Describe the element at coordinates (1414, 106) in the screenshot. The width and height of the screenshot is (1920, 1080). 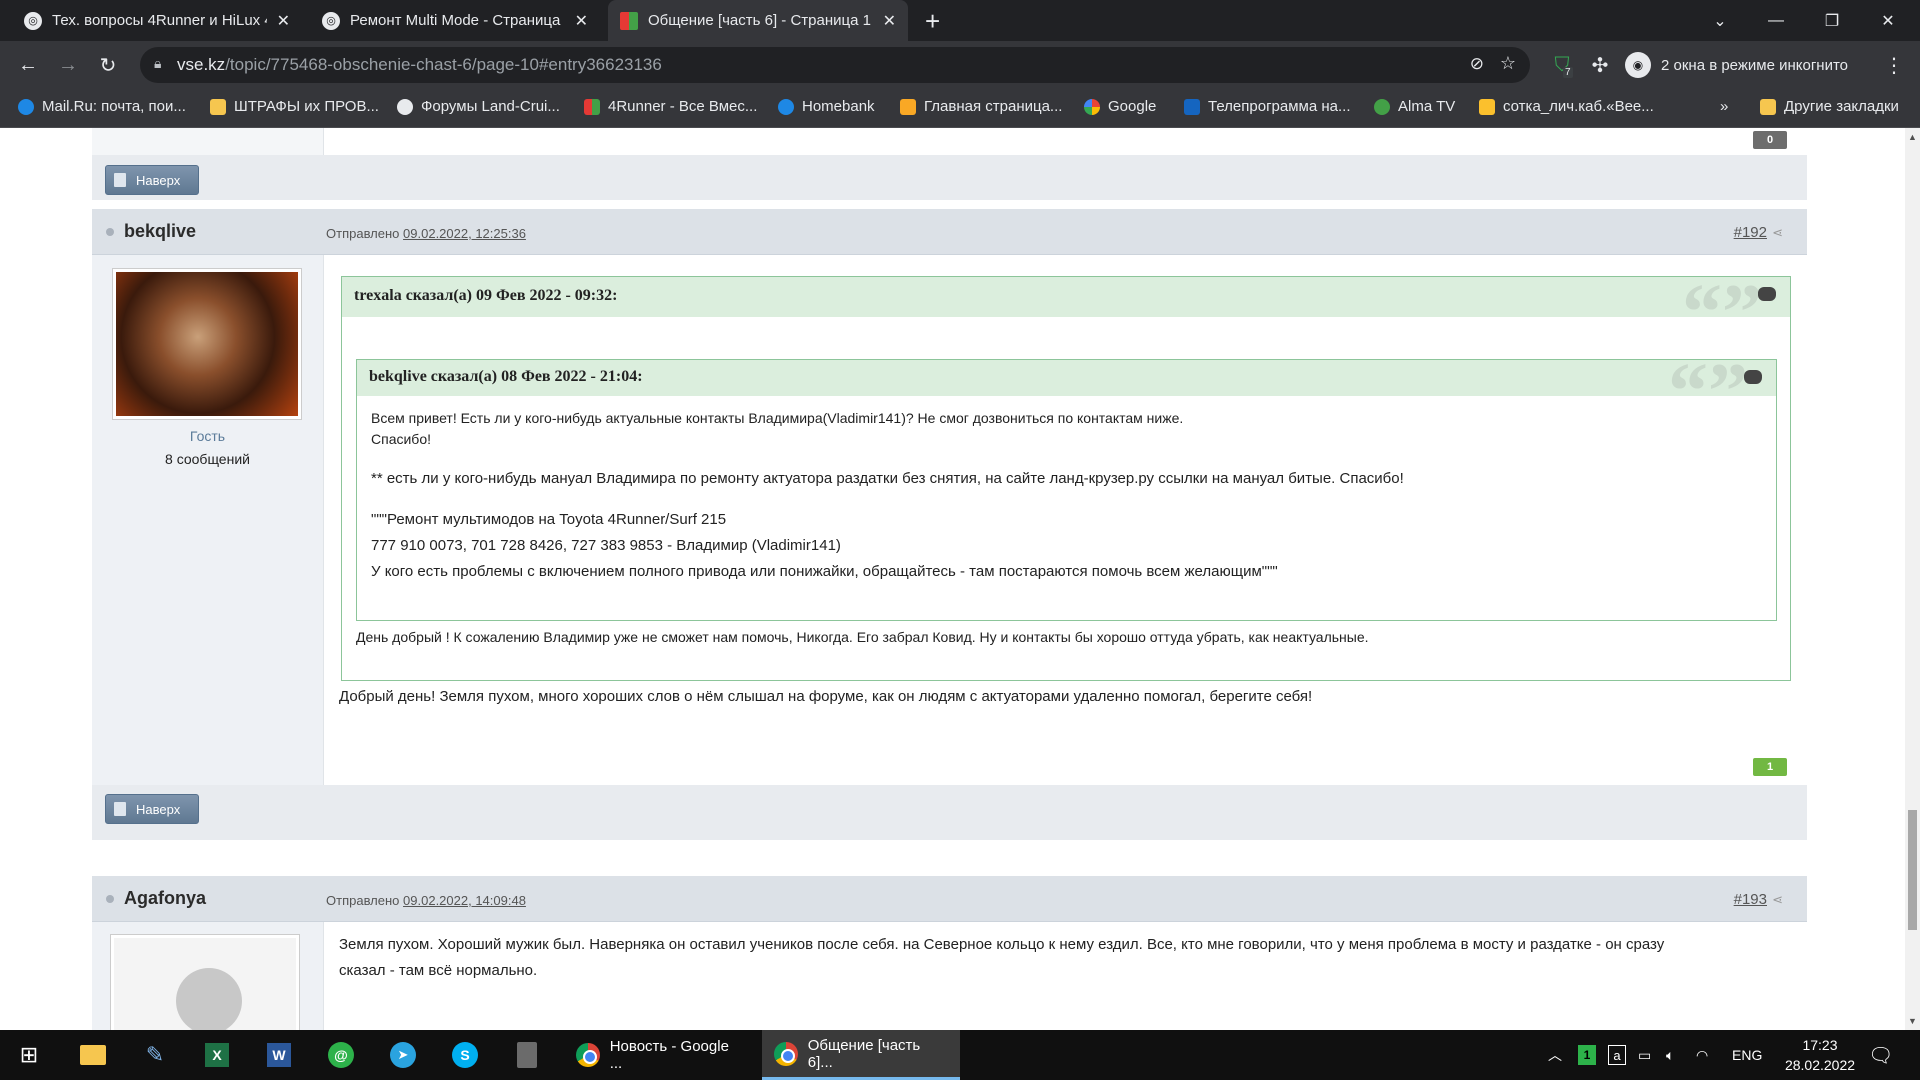
I see `bookmark-item: Alma TV` at that location.